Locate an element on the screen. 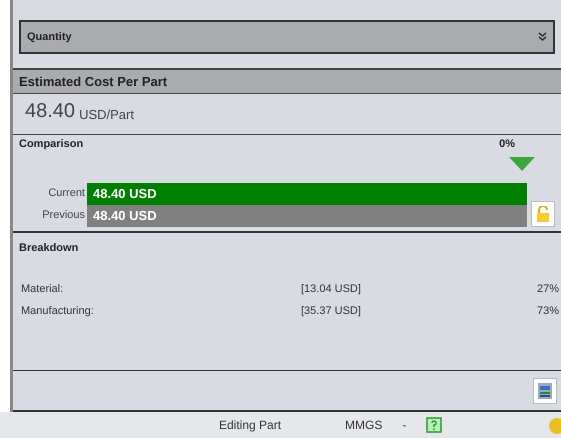  report-icon is located at coordinates (545, 391).